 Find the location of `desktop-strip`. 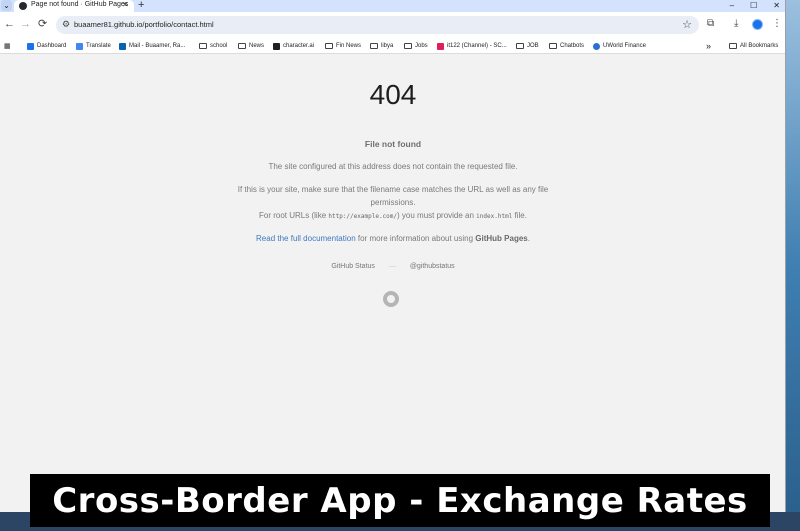

desktop-strip is located at coordinates (793, 265).